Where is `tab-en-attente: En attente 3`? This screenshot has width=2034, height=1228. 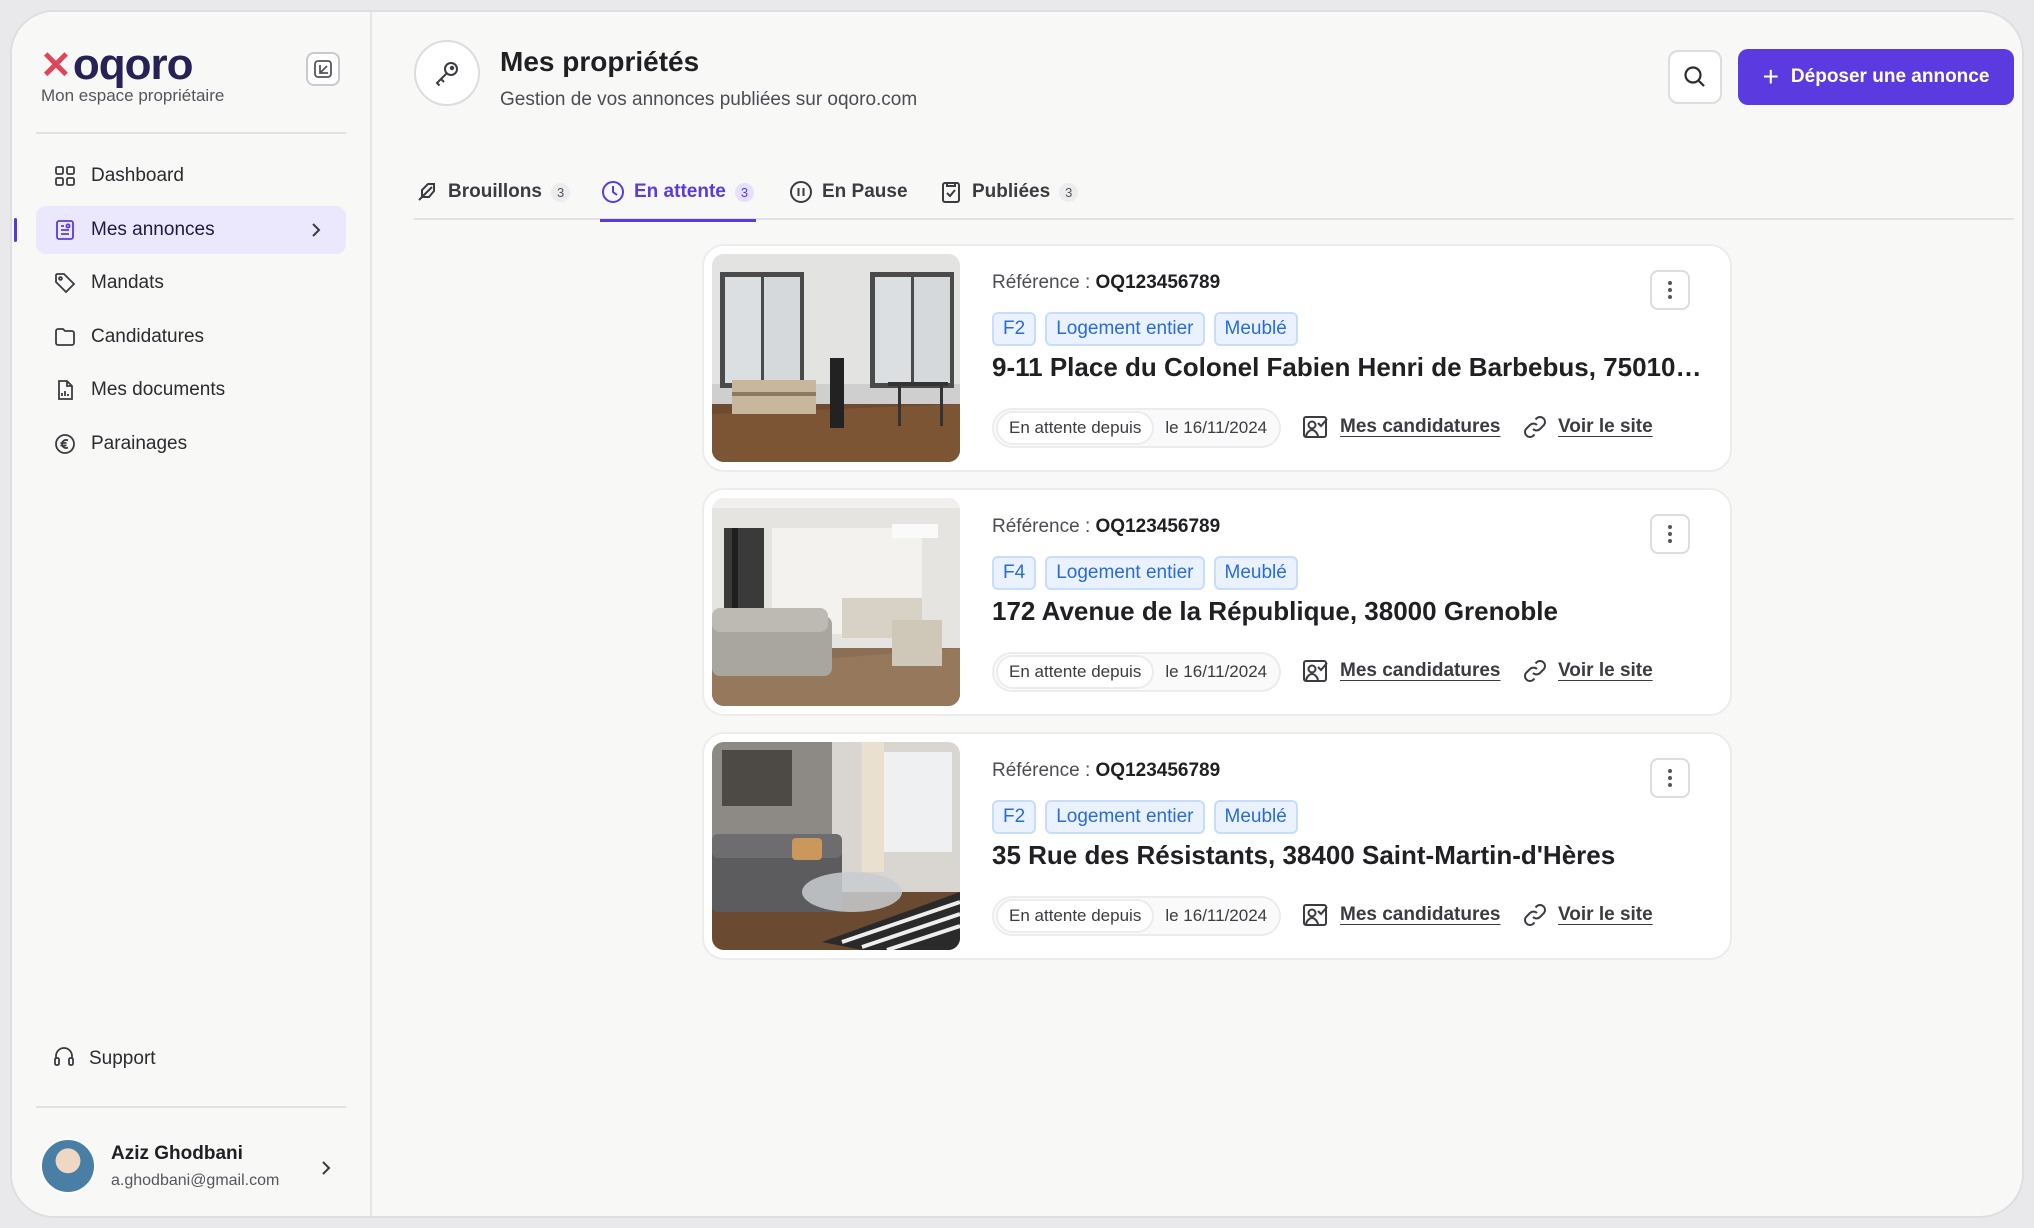
tab-en-attente: En attente 3 is located at coordinates (678, 193).